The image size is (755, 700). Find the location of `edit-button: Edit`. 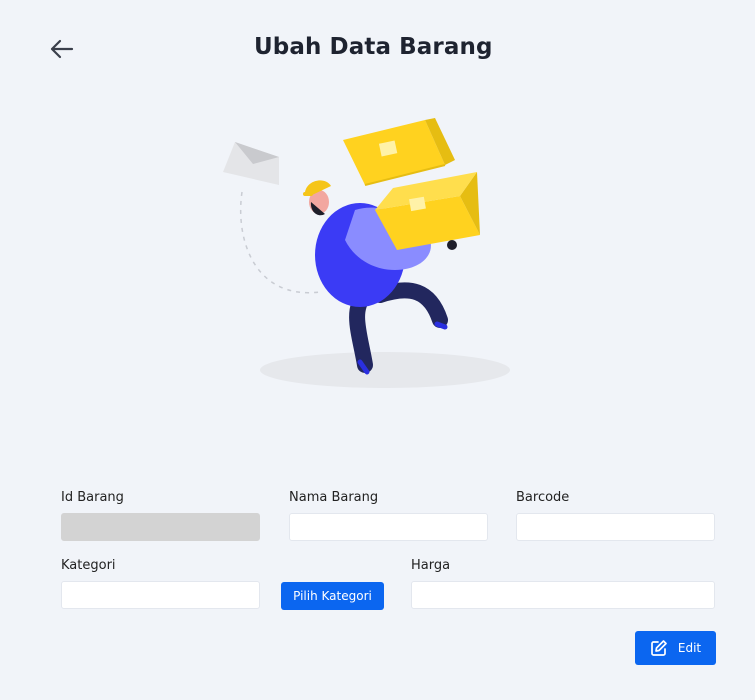

edit-button: Edit is located at coordinates (675, 648).